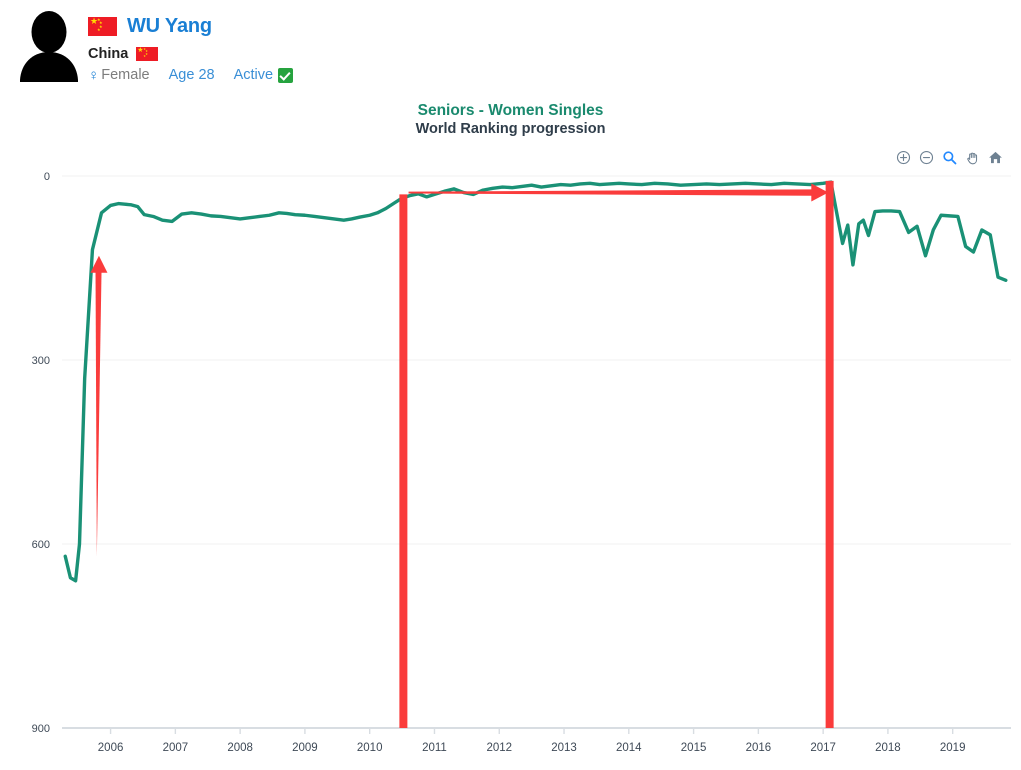 The width and height of the screenshot is (1021, 770). I want to click on x-tick-label: 2017, so click(823, 748).